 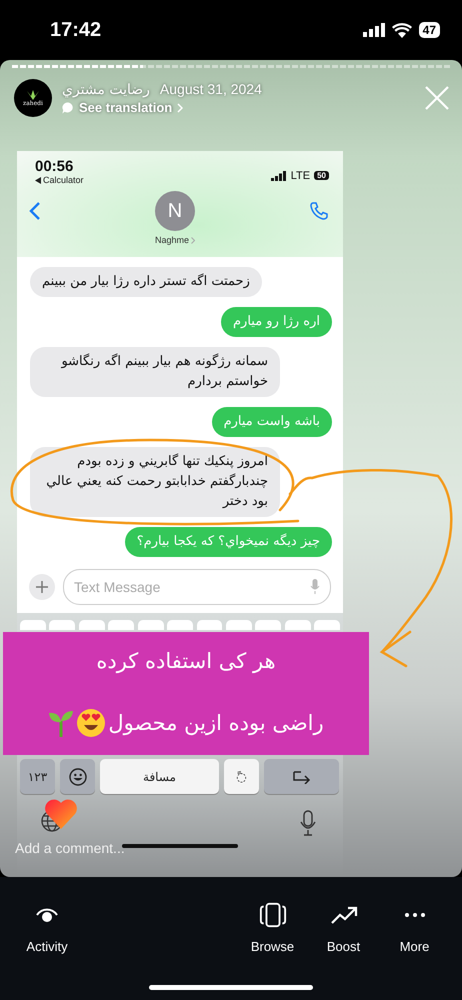 What do you see at coordinates (319, 211) in the screenshot?
I see `phone-icon` at bounding box center [319, 211].